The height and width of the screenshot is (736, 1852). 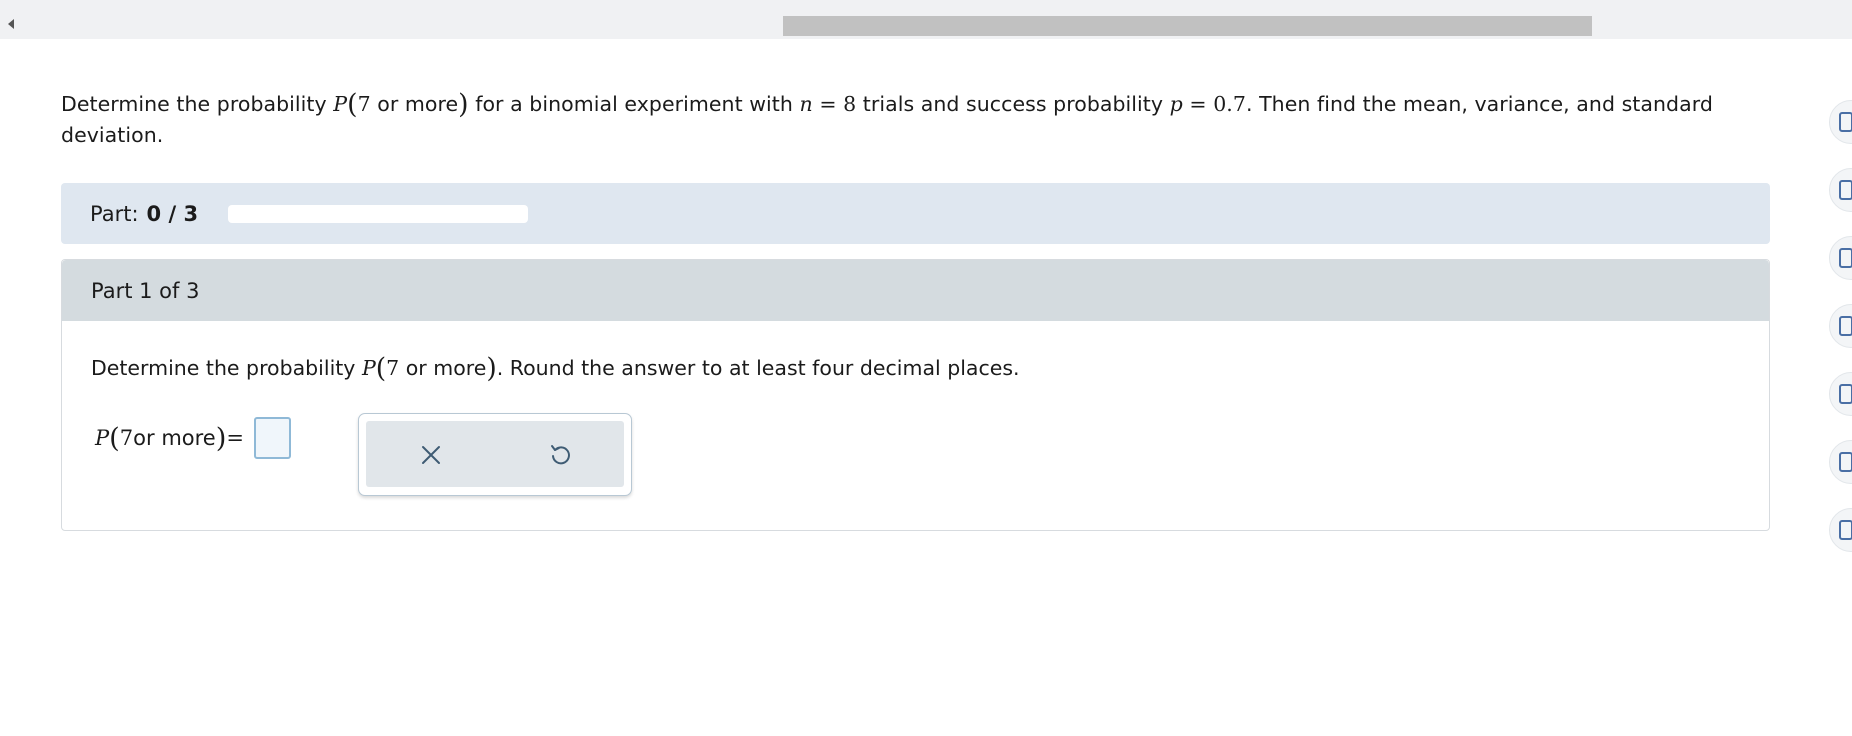 What do you see at coordinates (1845, 326) in the screenshot?
I see `tool-4-icon` at bounding box center [1845, 326].